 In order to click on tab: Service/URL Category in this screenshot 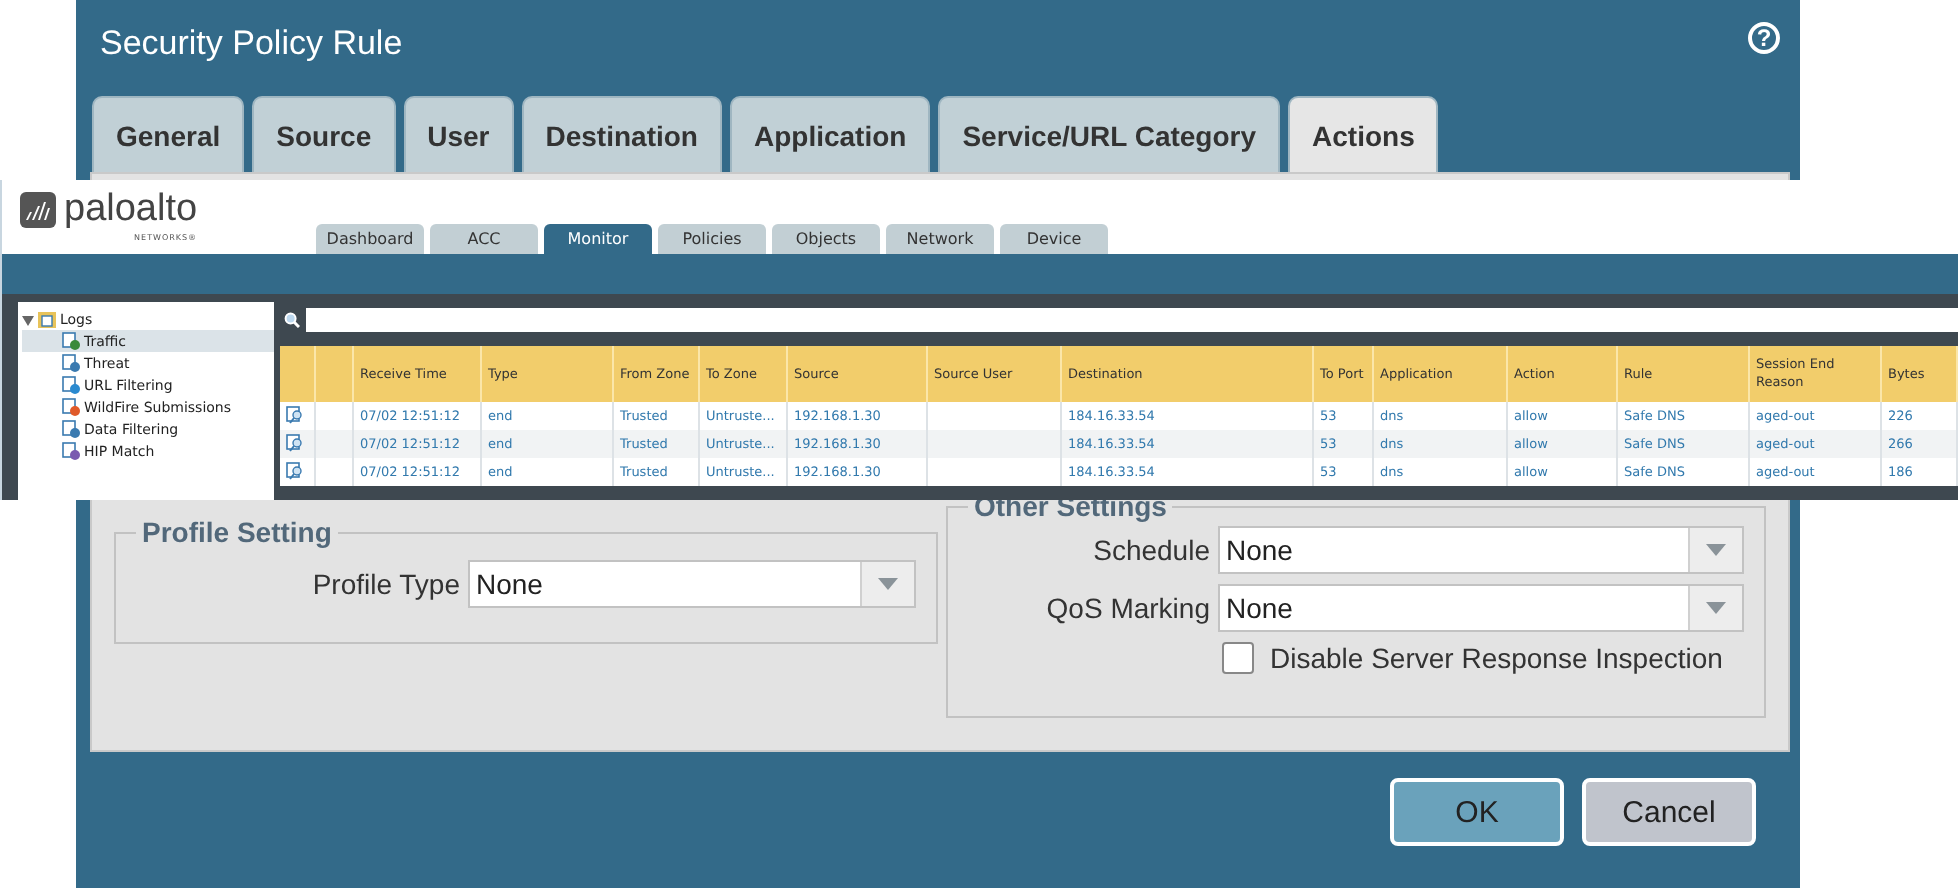, I will do `click(1109, 134)`.